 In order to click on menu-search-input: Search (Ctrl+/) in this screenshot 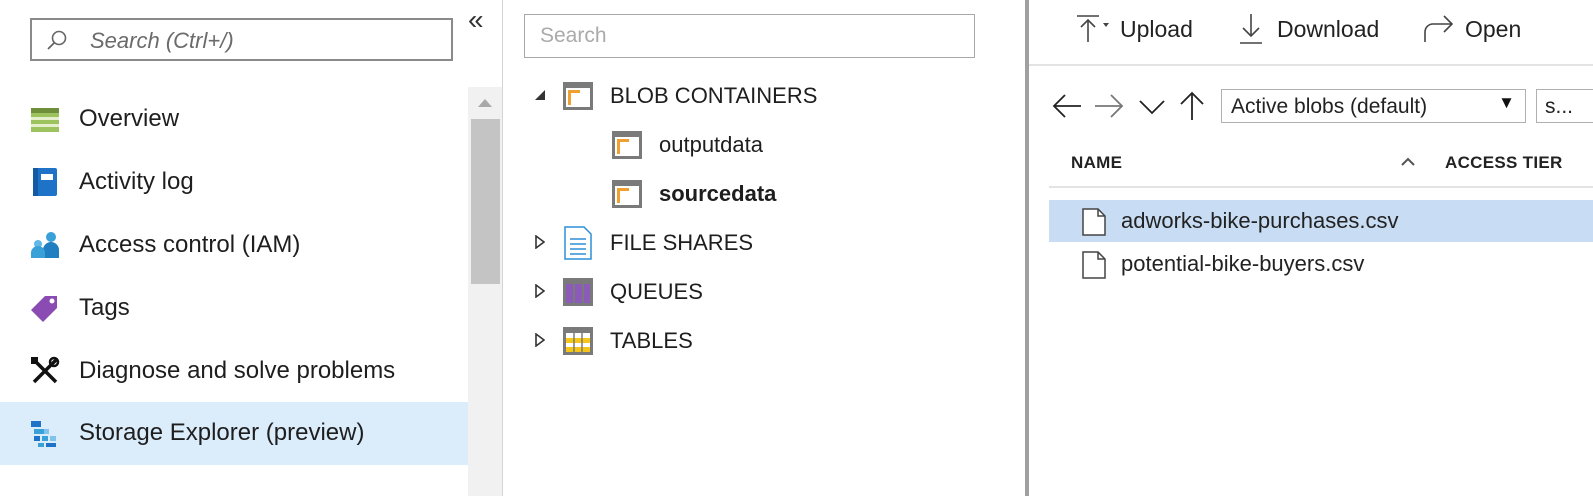, I will do `click(241, 39)`.